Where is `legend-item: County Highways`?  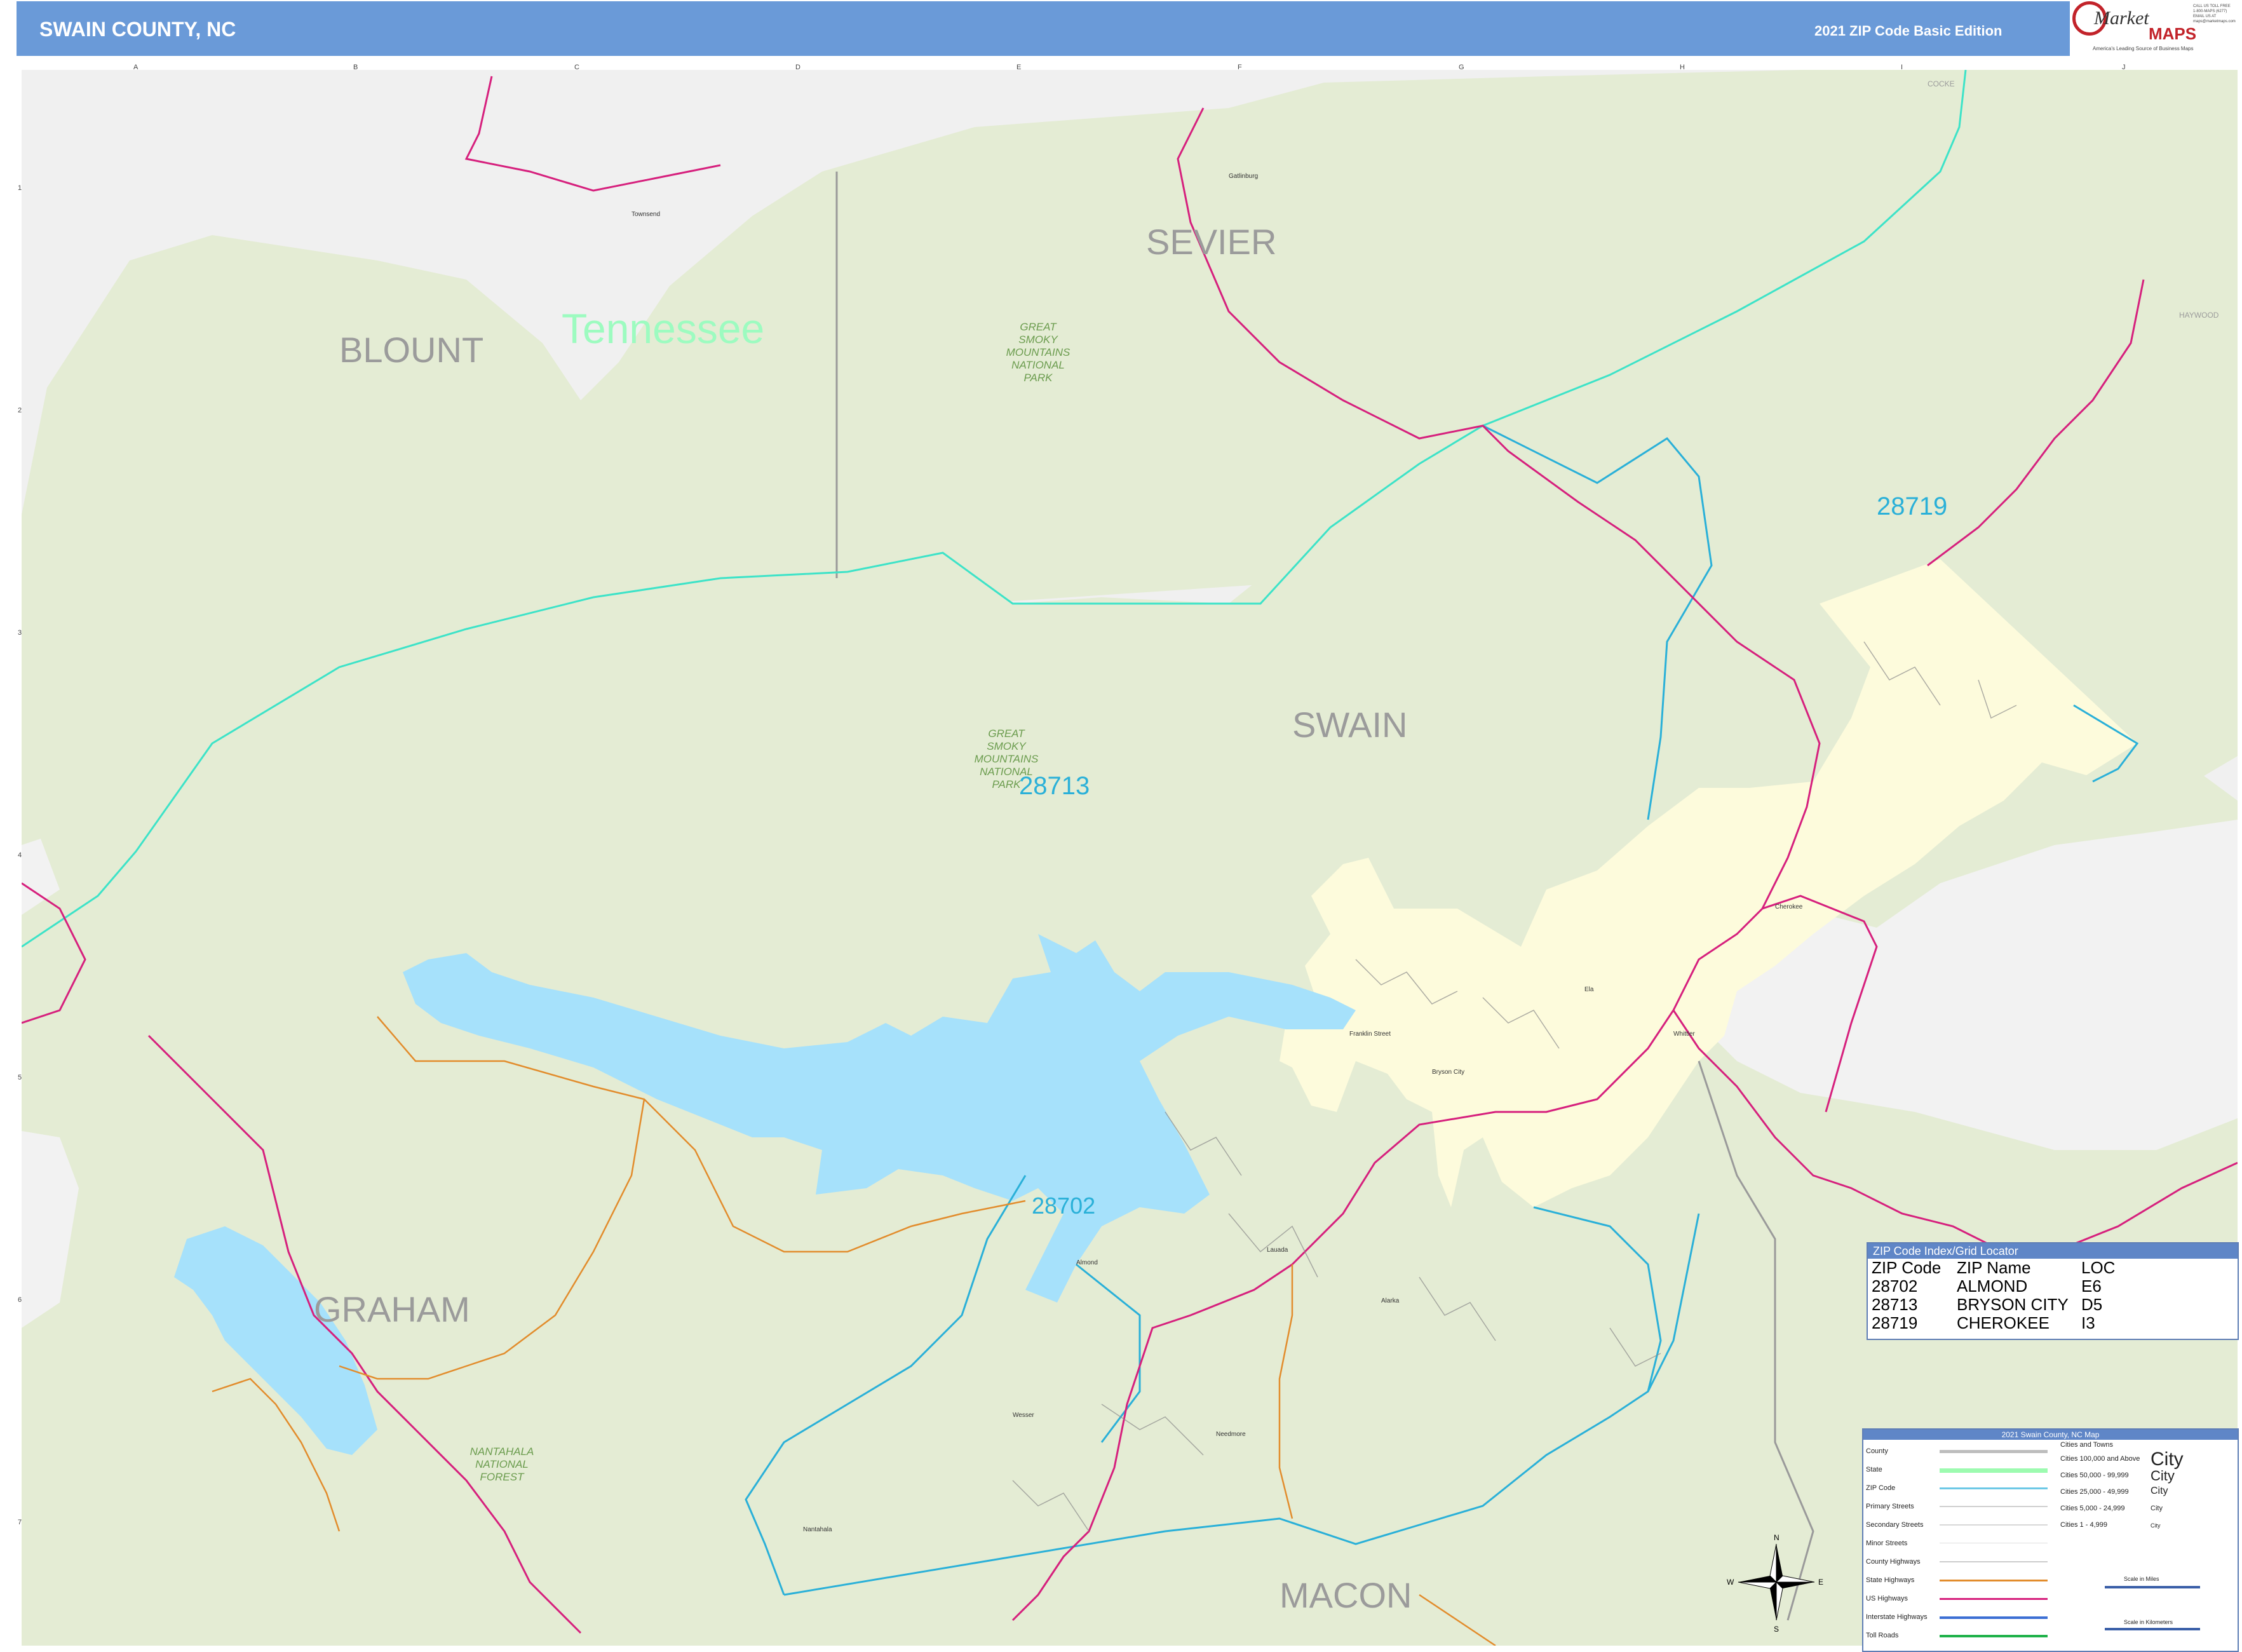
legend-item: County Highways is located at coordinates (1893, 1562).